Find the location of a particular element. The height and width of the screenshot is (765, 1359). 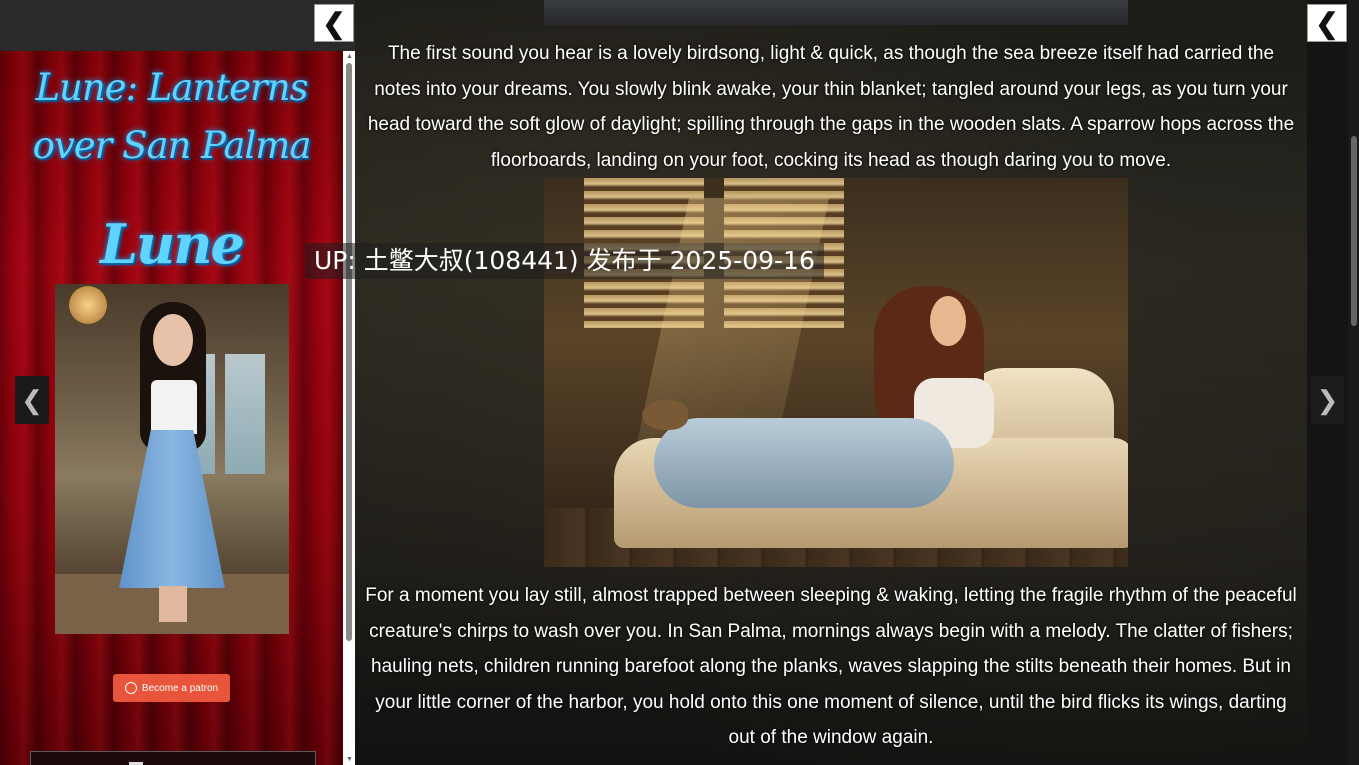

sparrow is located at coordinates (665, 415).